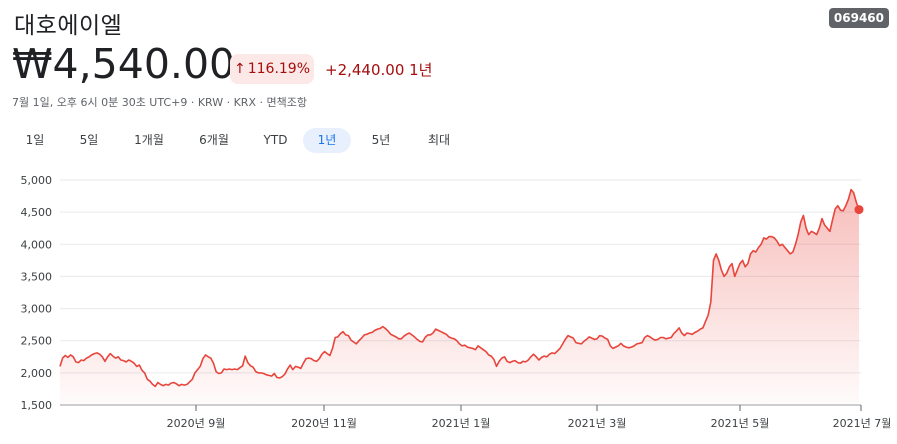 Image resolution: width=897 pixels, height=444 pixels. I want to click on y-tick-label: 3,500, so click(37, 276).